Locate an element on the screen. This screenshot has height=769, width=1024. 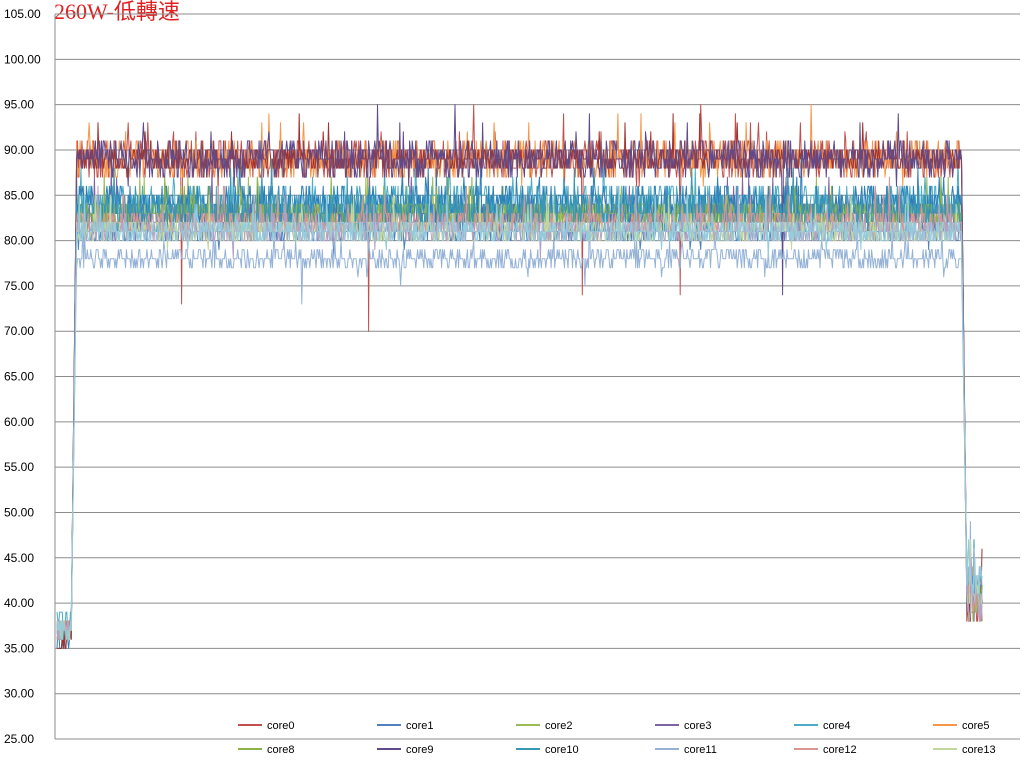
y-tick-label: 30.00 is located at coordinates (19, 694).